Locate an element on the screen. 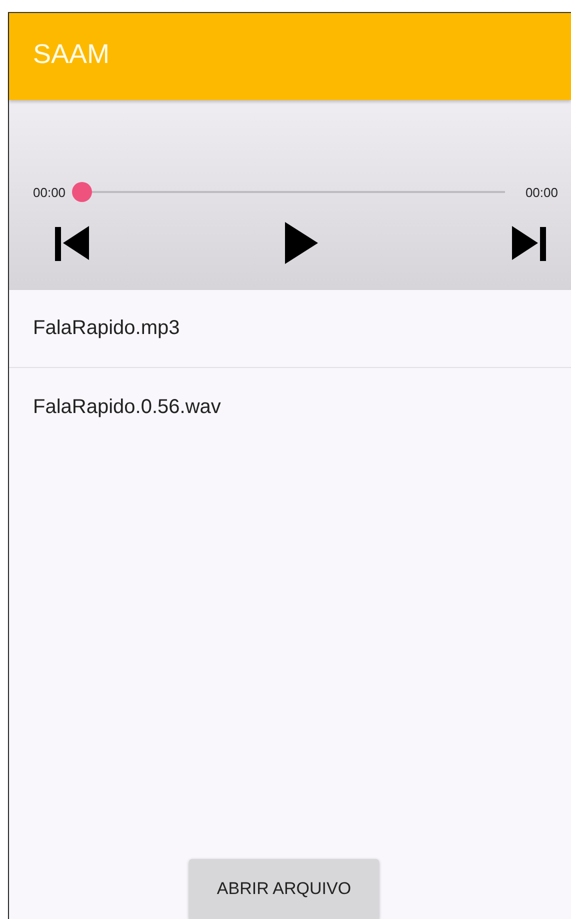 The width and height of the screenshot is (571, 919). app-title: SAAM is located at coordinates (71, 54).